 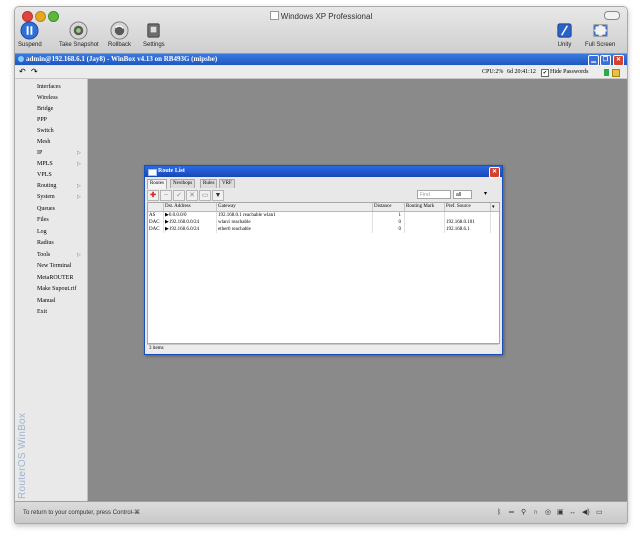 I want to click on column-header-routing-mark: Routing Mark, so click(x=425, y=207).